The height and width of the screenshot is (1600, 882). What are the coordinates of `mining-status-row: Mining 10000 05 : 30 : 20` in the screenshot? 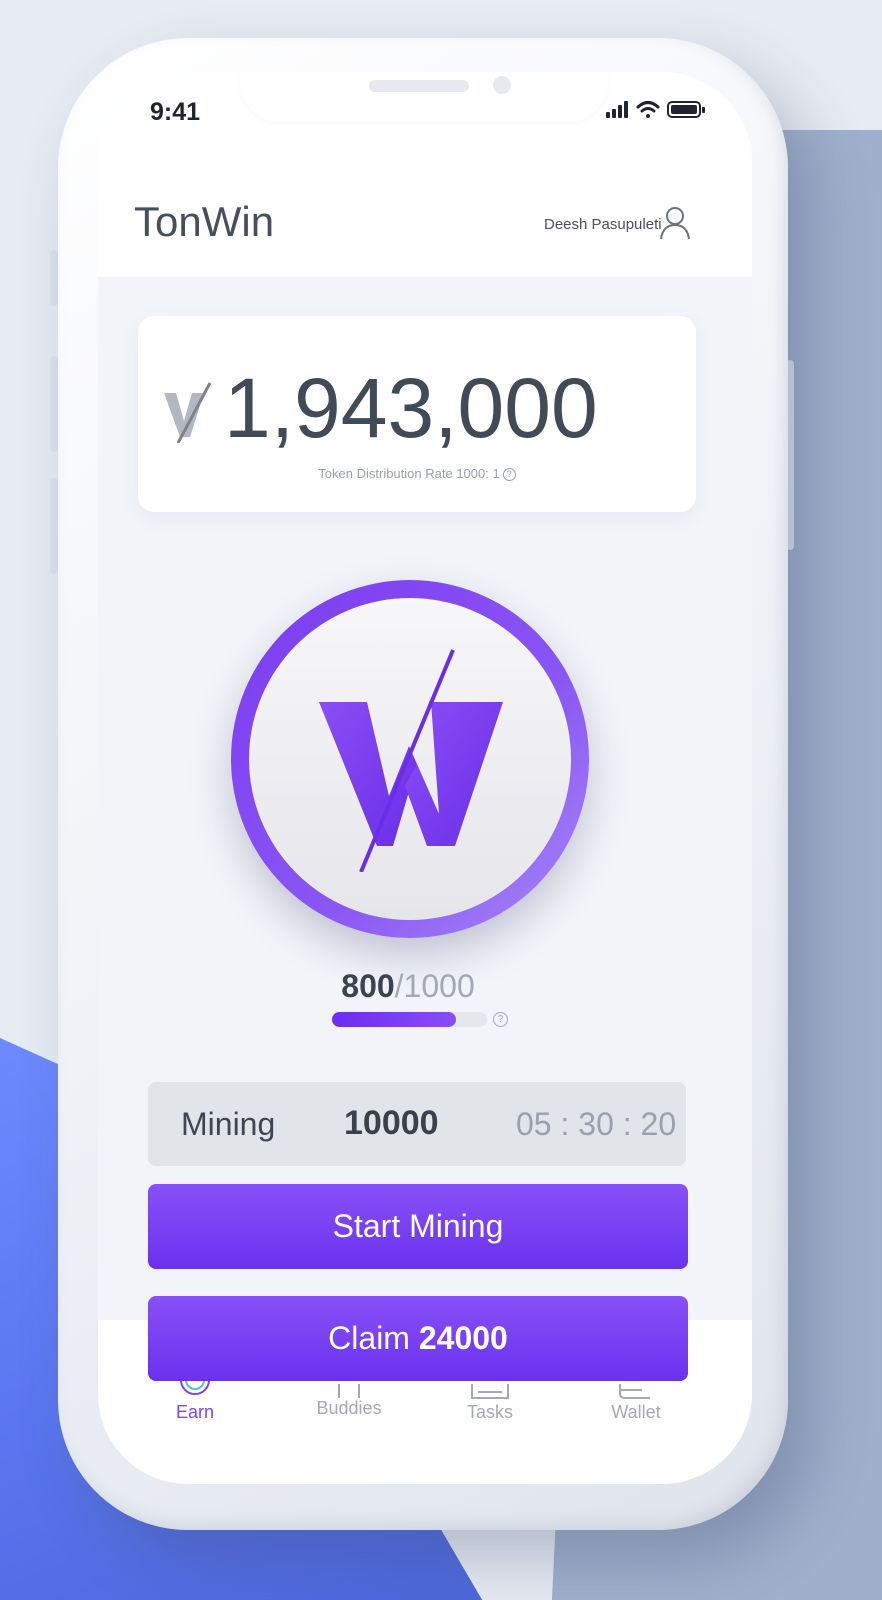 It's located at (417, 1124).